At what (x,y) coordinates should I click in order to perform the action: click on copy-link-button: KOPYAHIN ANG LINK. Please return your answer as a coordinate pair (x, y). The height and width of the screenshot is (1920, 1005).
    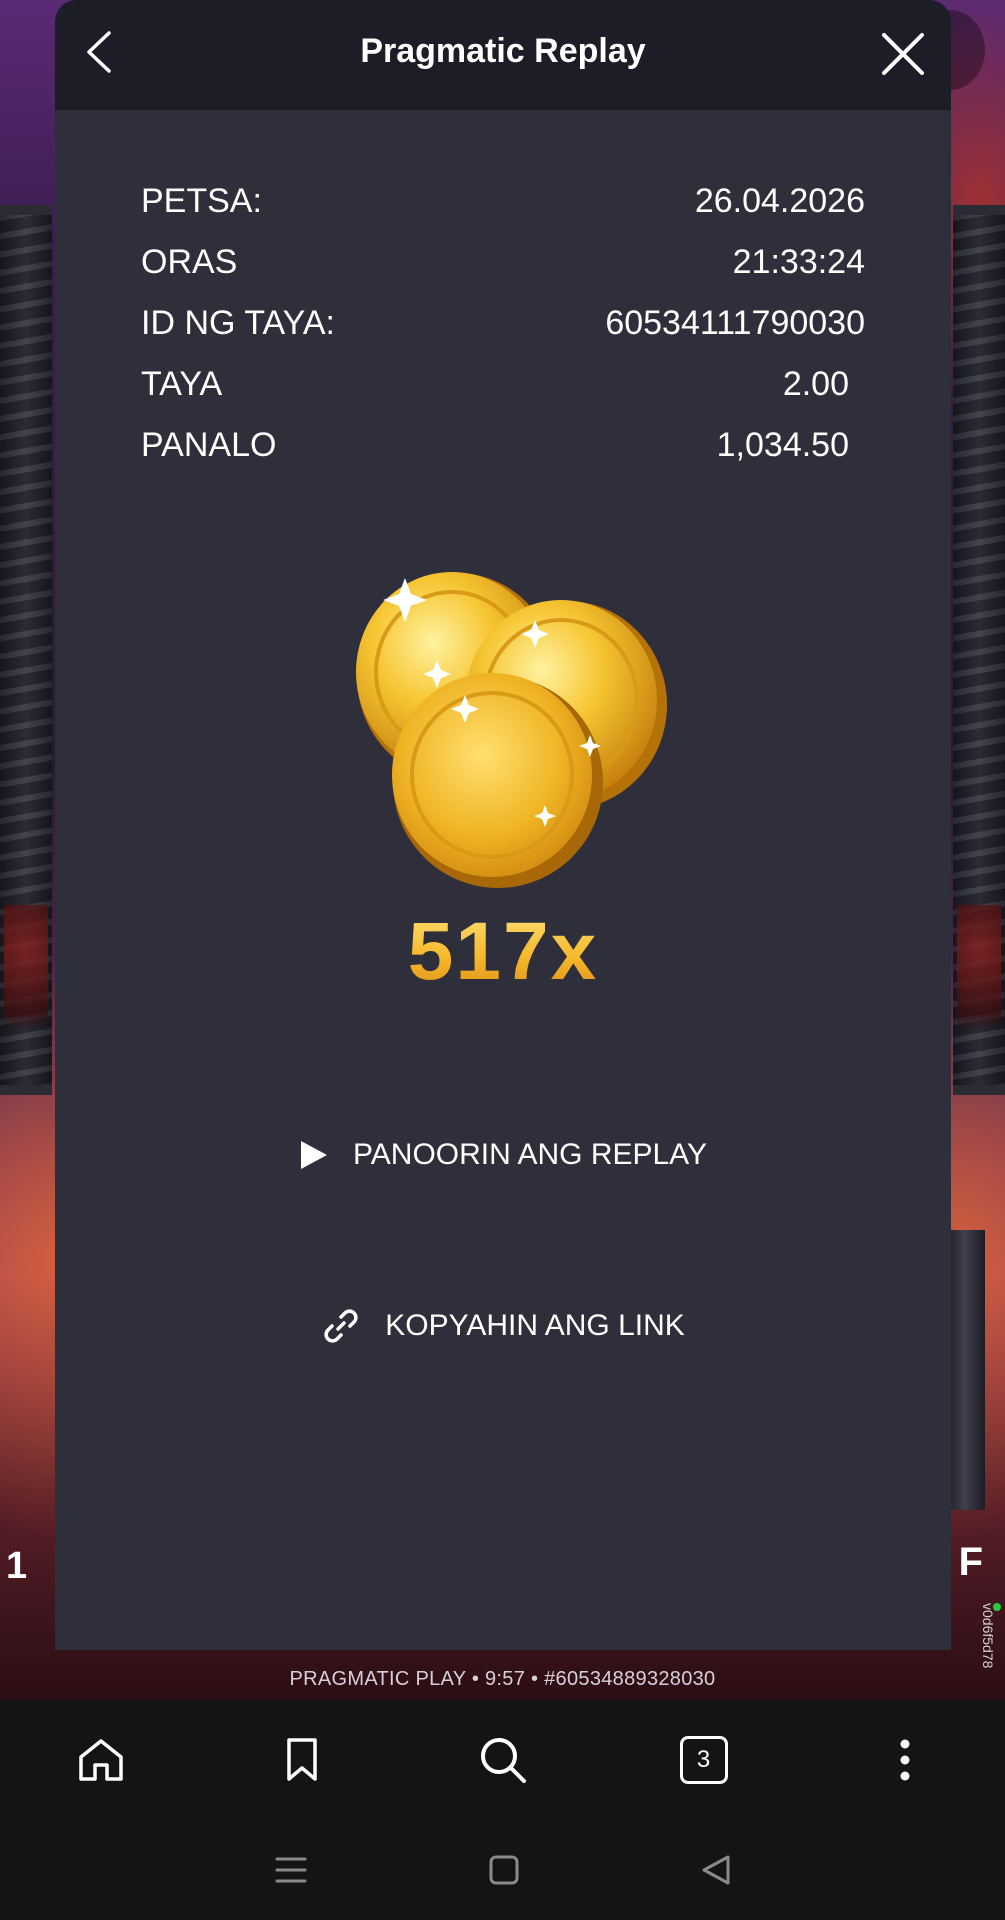
    Looking at the image, I should click on (503, 1326).